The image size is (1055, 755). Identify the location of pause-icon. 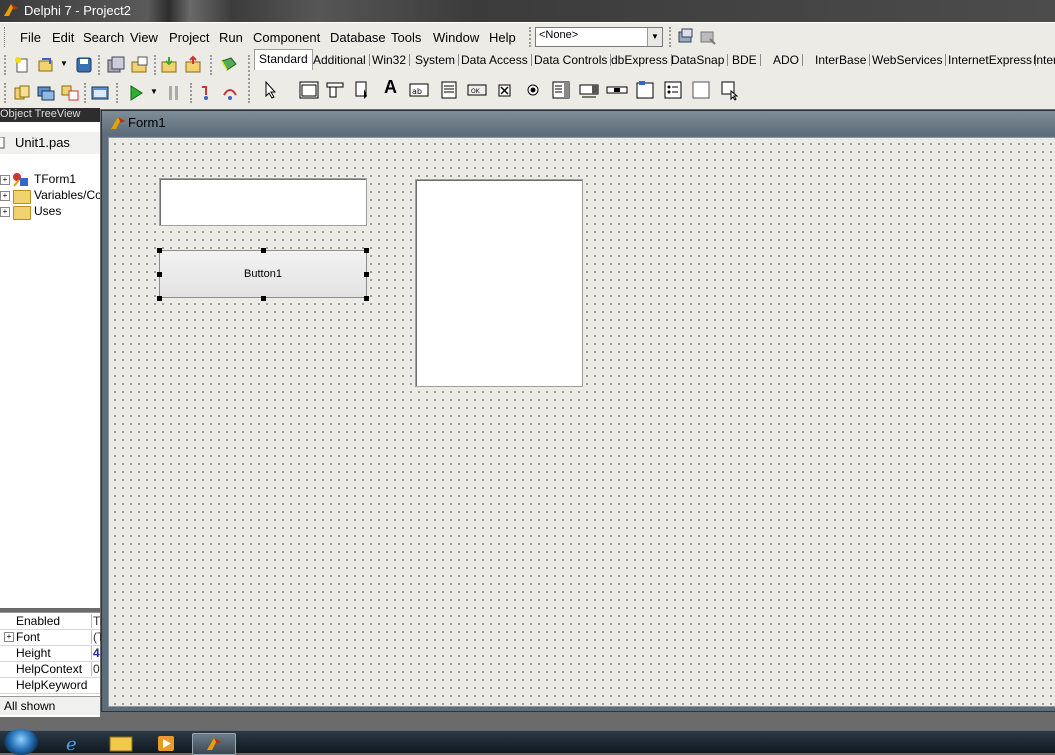
(174, 93).